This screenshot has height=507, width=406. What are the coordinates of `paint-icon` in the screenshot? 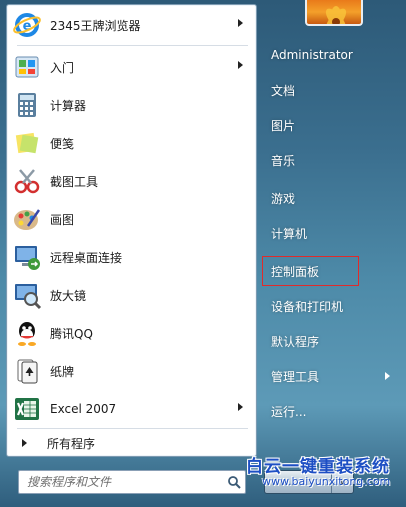 It's located at (27, 219).